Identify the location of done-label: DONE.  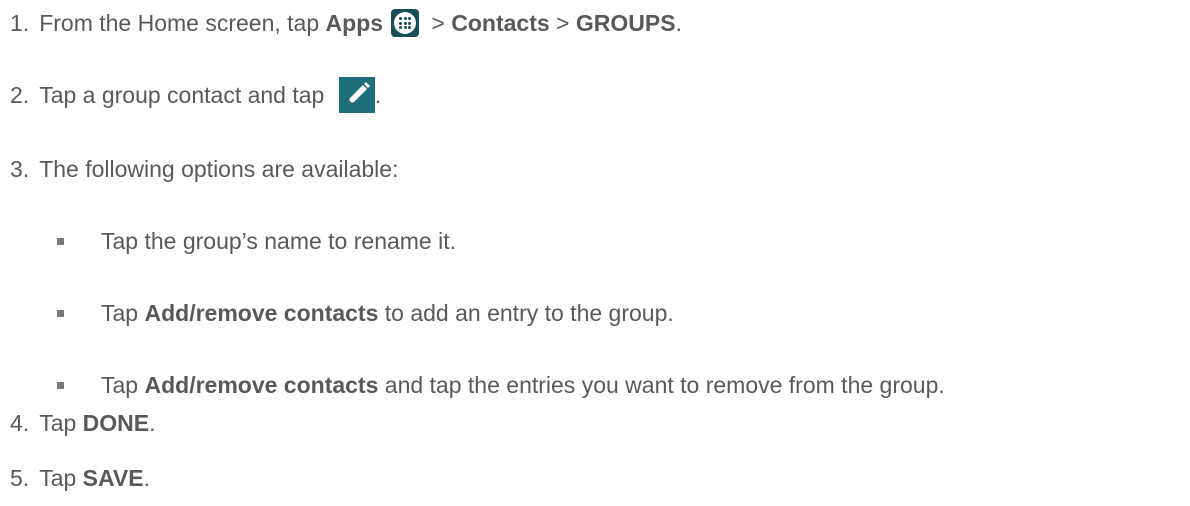
(116, 423).